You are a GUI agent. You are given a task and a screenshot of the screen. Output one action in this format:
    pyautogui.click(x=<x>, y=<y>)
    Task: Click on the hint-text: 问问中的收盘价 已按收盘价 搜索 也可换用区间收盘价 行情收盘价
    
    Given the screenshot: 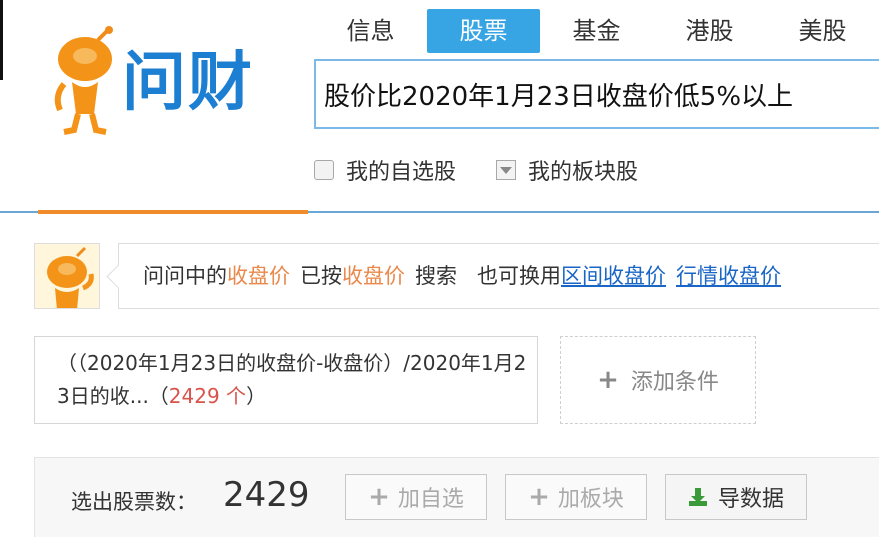 What is the action you would take?
    pyautogui.click(x=462, y=276)
    